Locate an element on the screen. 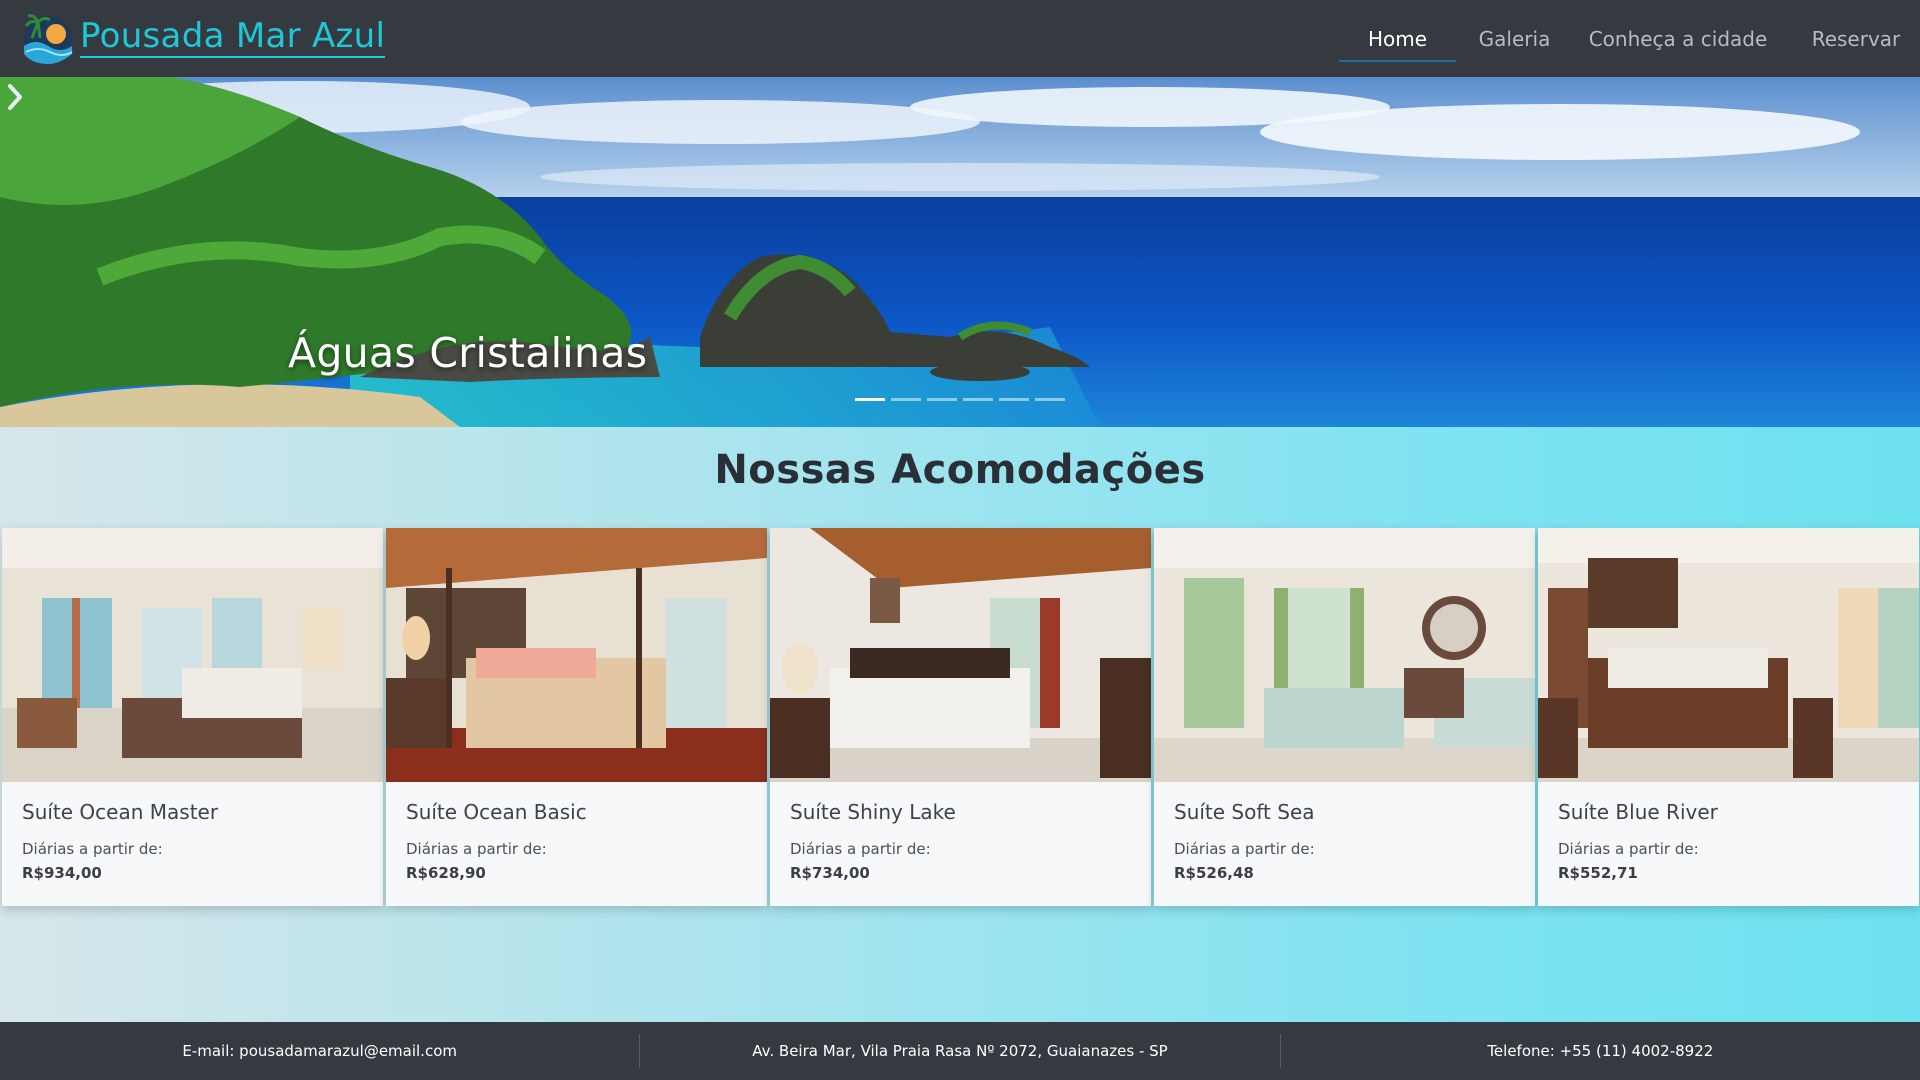 The height and width of the screenshot is (1080, 1920). suite-price: R$734,00 is located at coordinates (830, 873).